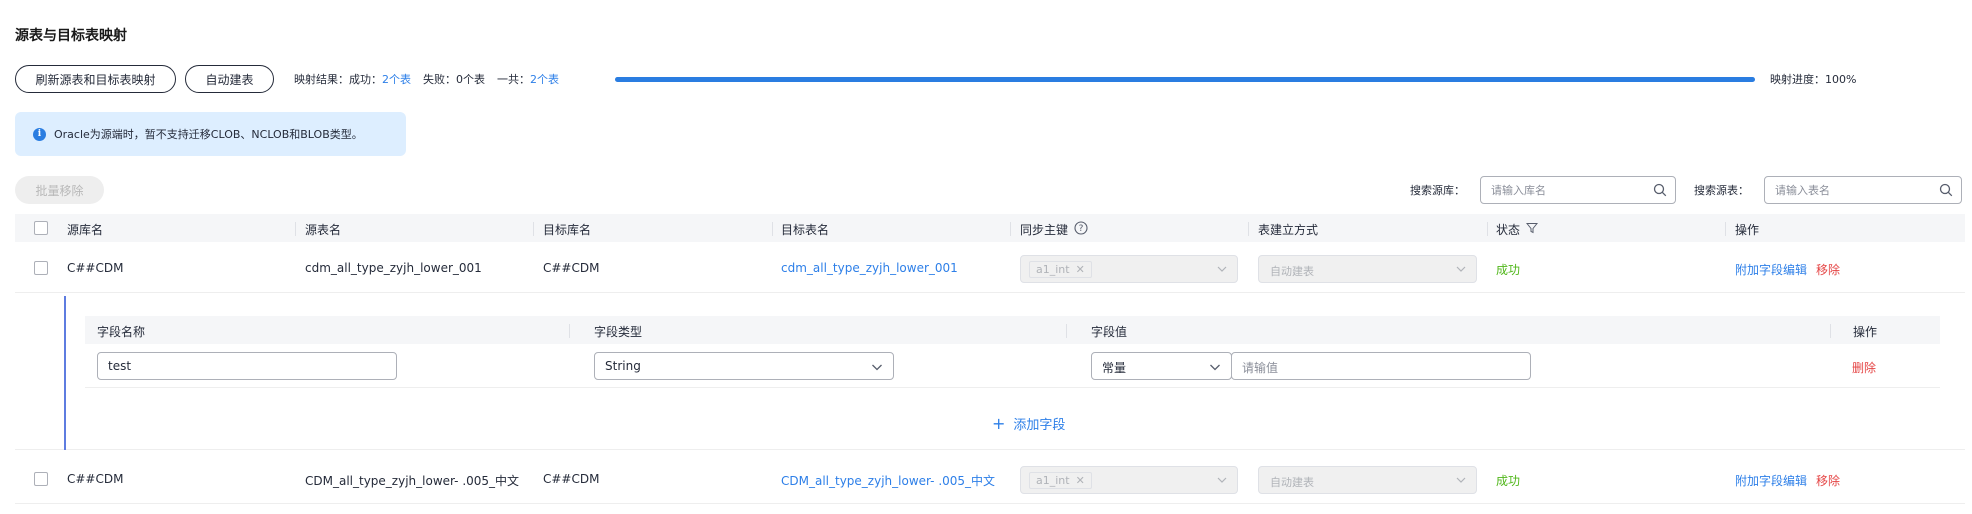 The image size is (1972, 514). Describe the element at coordinates (869, 268) in the screenshot. I see `target-table-link: cdm_all_type_zyjh_lower_001` at that location.